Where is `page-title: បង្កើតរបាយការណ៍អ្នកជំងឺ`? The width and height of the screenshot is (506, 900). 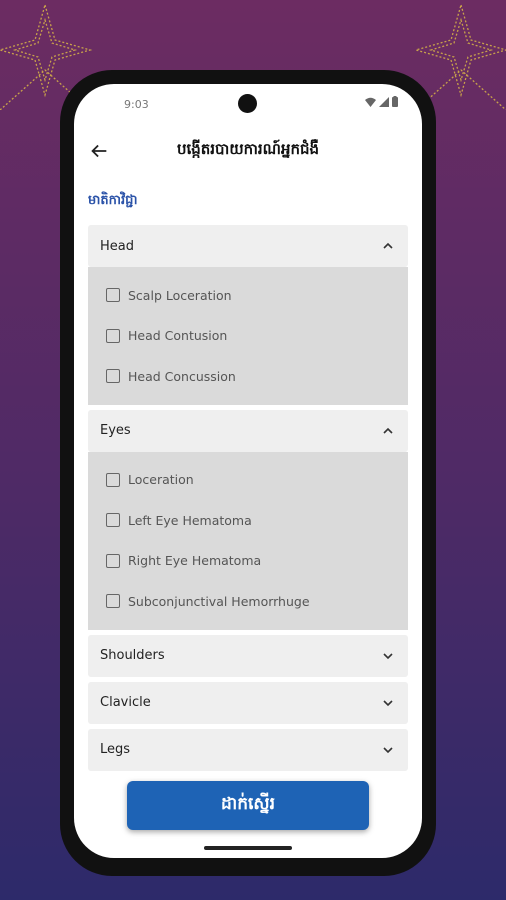
page-title: បង្កើតរបាយការណ៍អ្នកជំងឺ is located at coordinates (248, 149).